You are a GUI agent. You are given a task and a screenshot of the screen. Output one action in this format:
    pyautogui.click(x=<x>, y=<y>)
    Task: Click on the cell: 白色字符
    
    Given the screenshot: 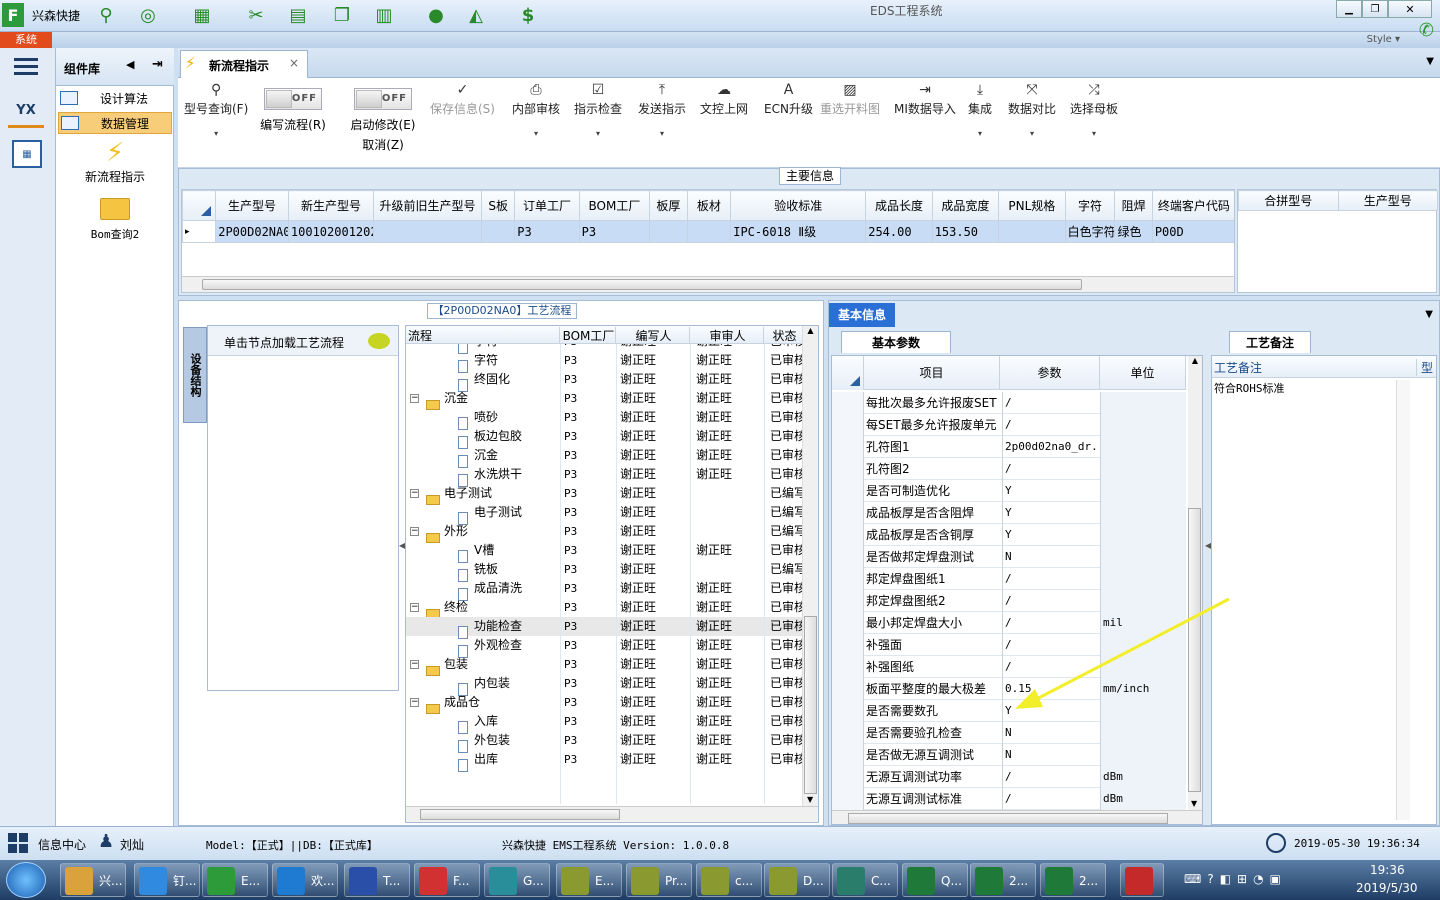 What is the action you would take?
    pyautogui.click(x=1090, y=231)
    